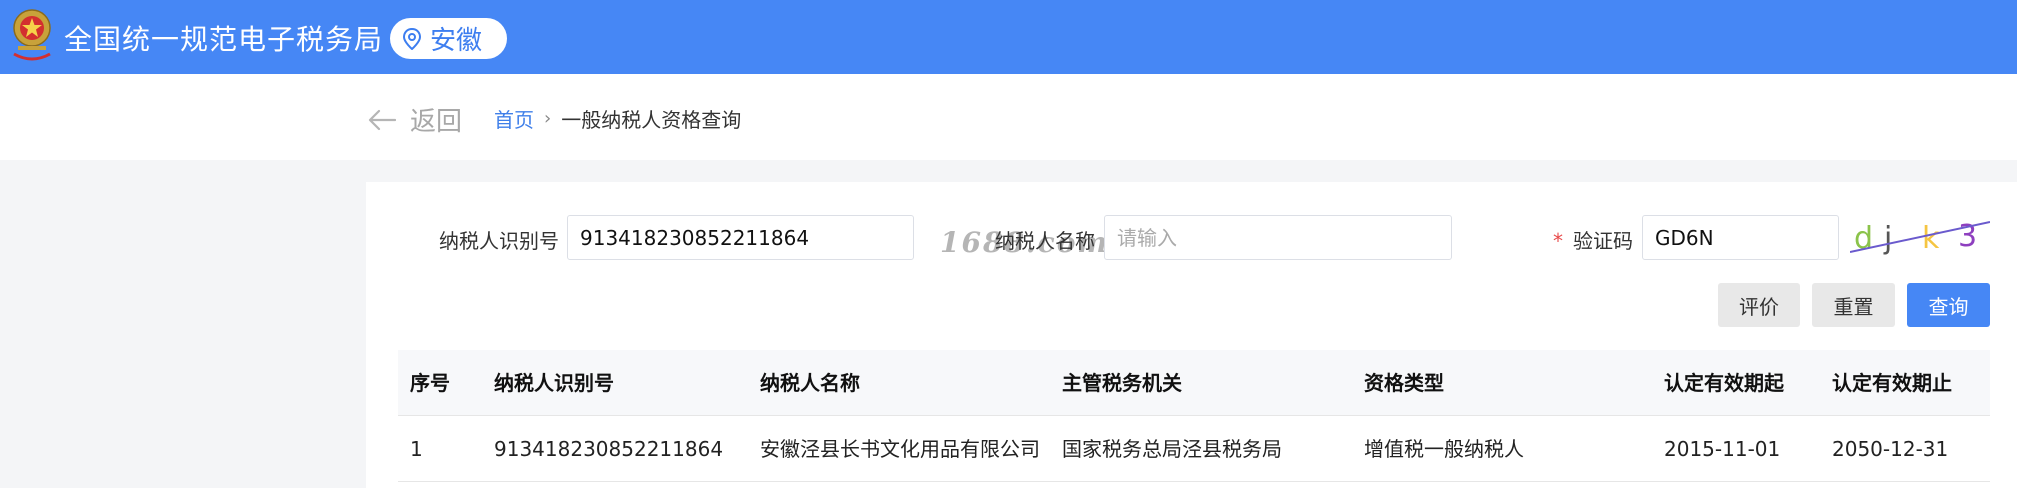 This screenshot has height=488, width=2017. What do you see at coordinates (1740, 237) in the screenshot?
I see `captcha-input` at bounding box center [1740, 237].